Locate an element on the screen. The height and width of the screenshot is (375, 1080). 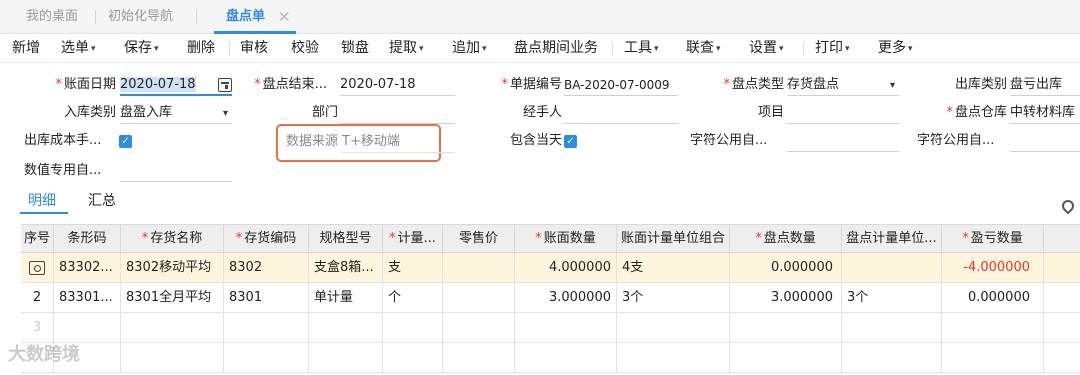
col-header-book-unit: 账面计量单位组合 is located at coordinates (673, 239).